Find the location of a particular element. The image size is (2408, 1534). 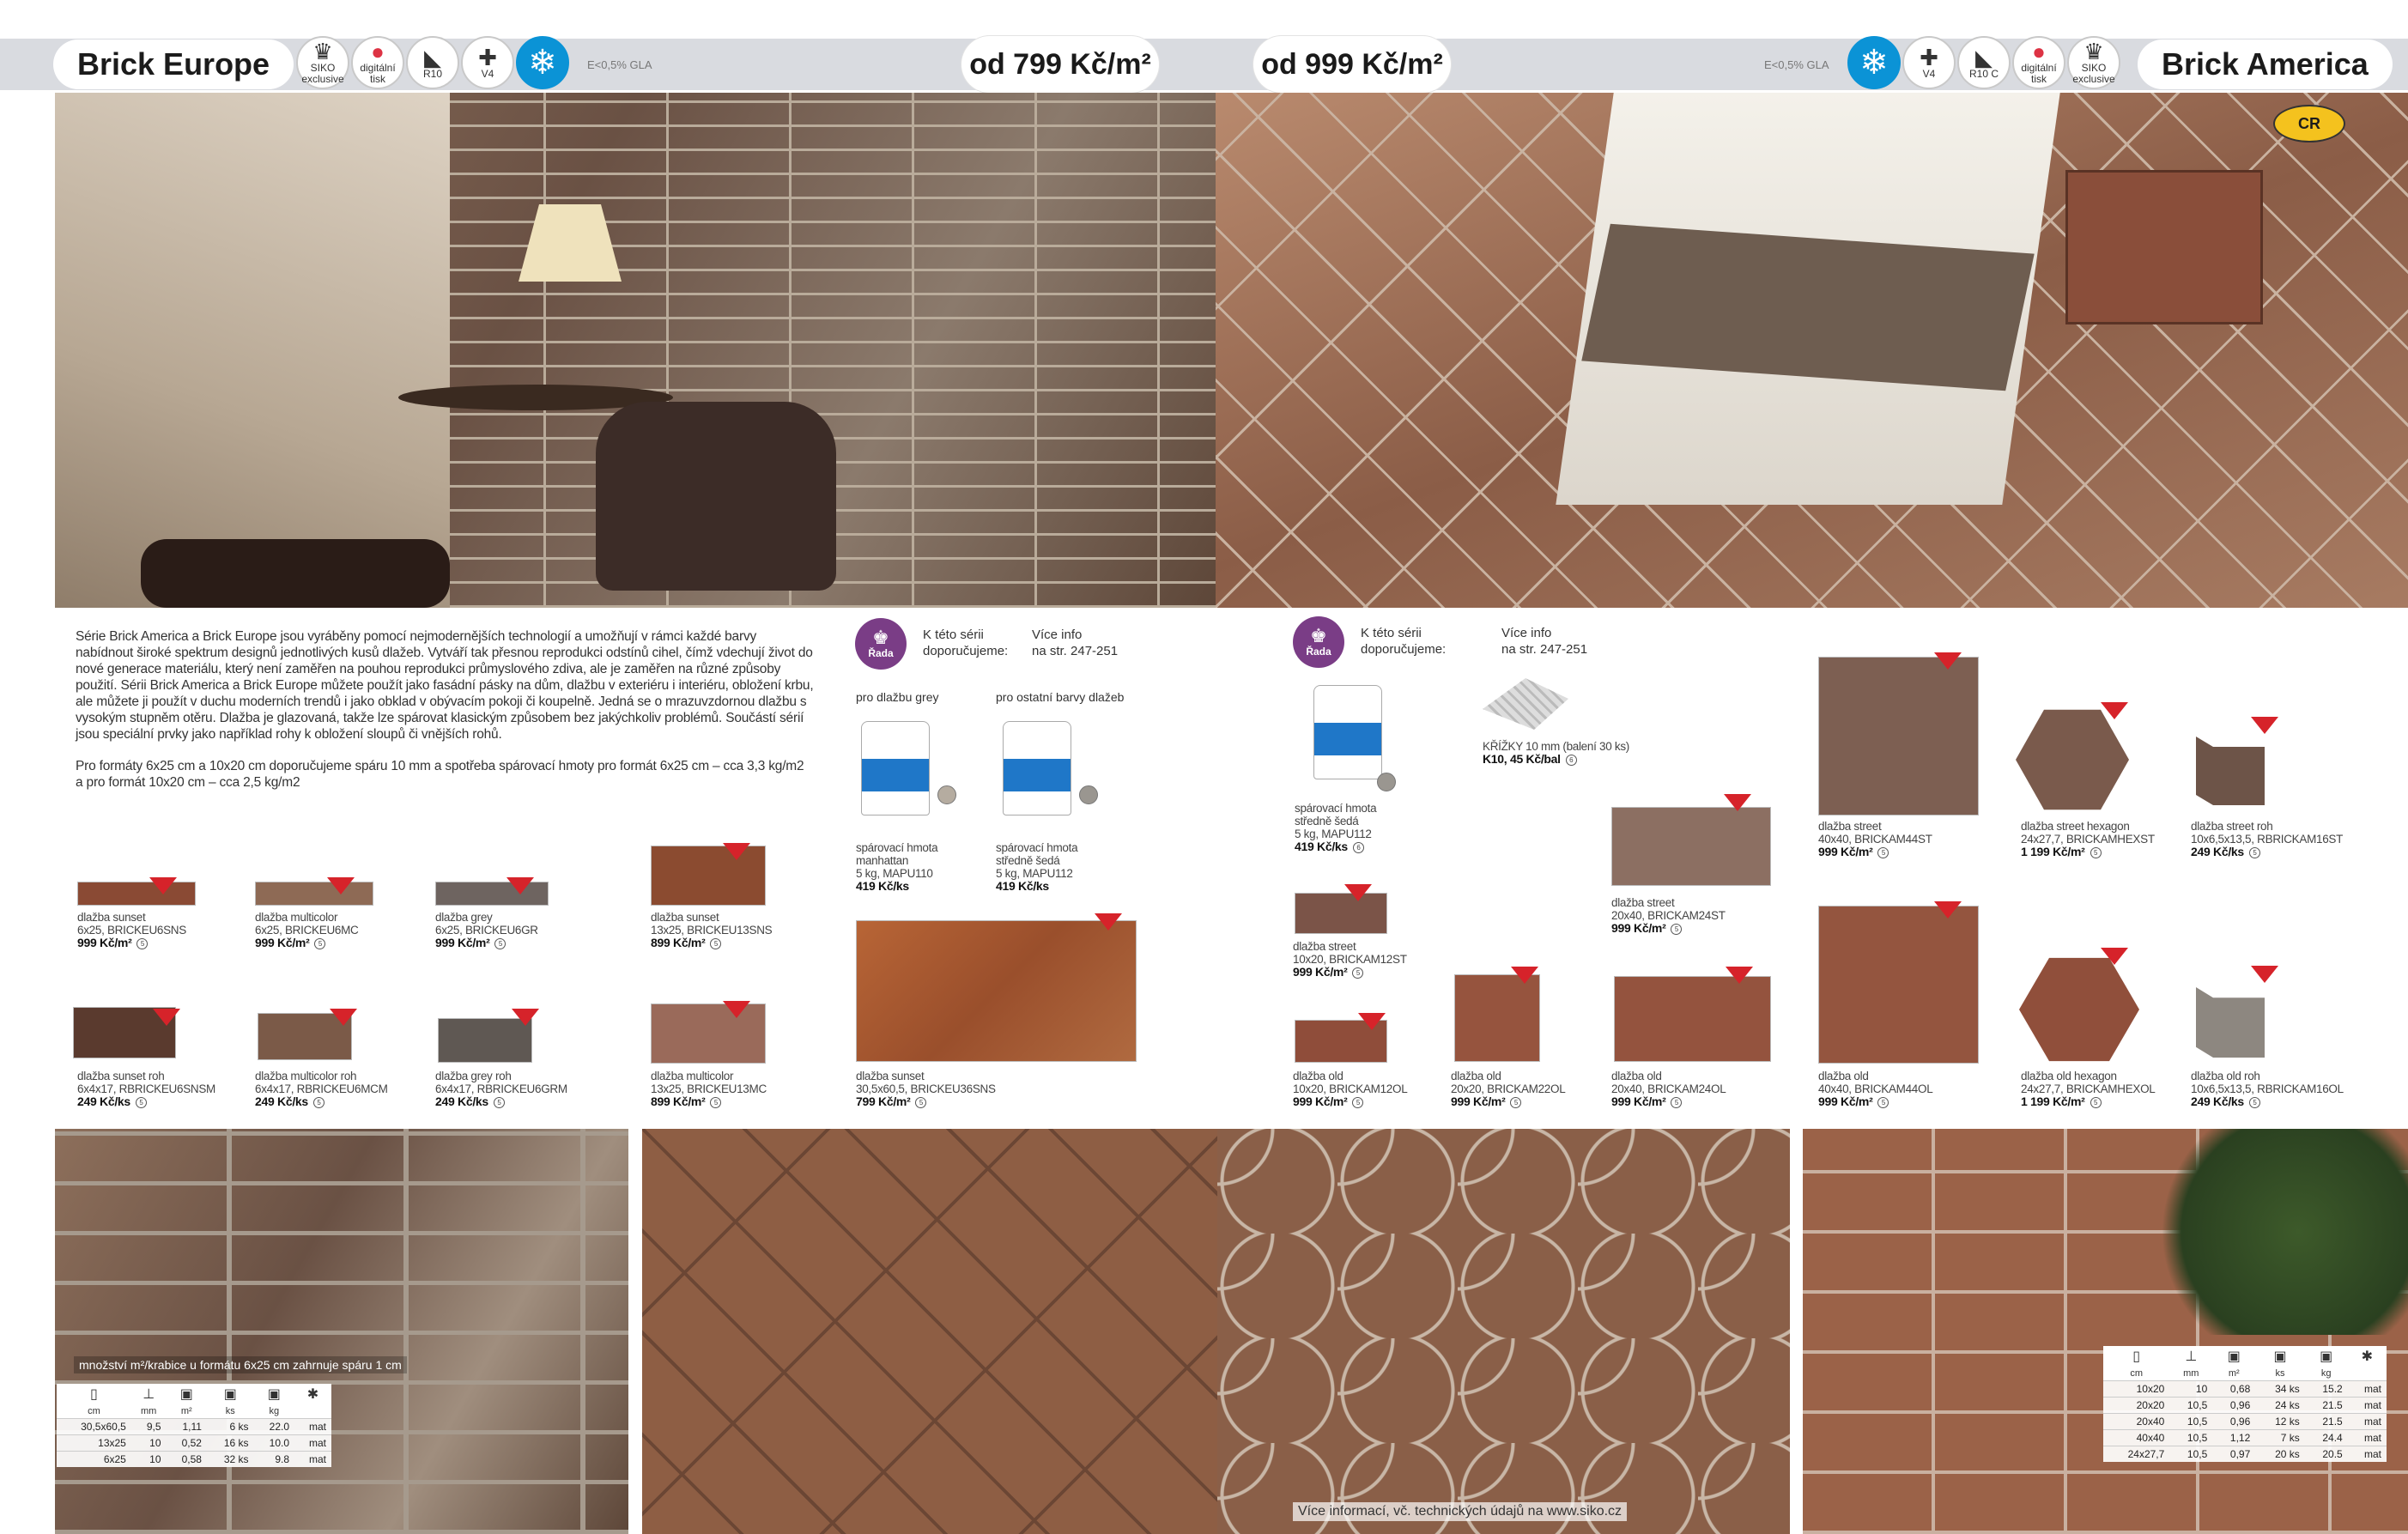

photo-suitcase is located at coordinates (2164, 247).